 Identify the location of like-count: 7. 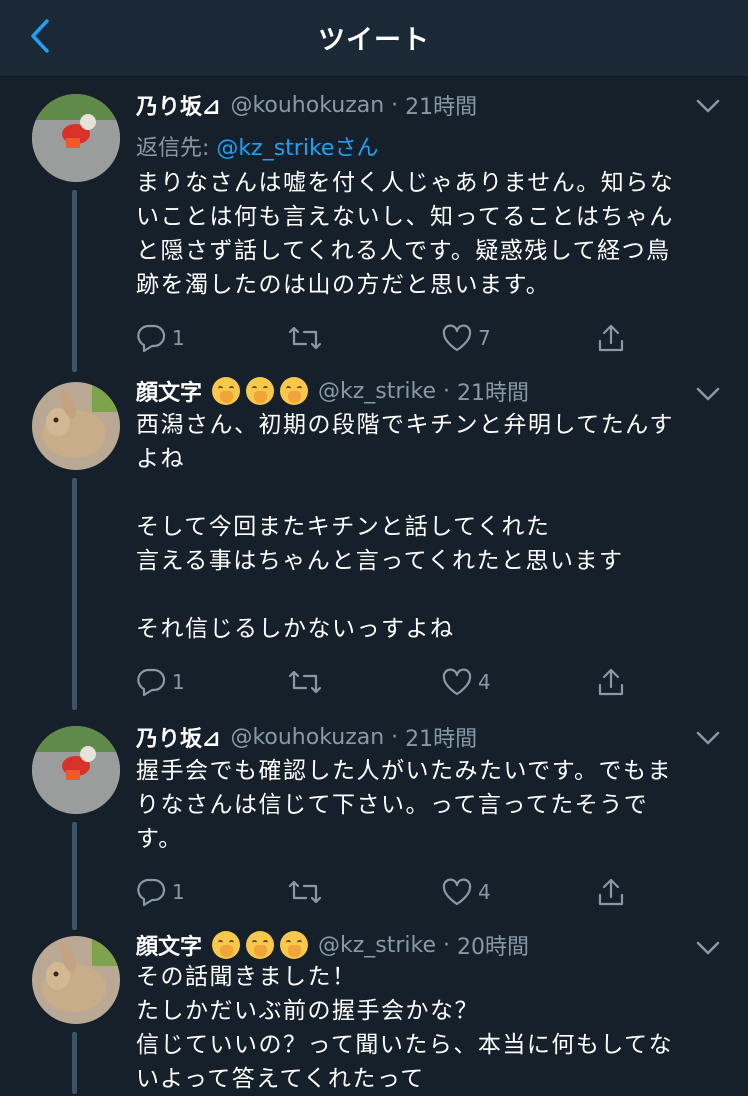
(484, 338).